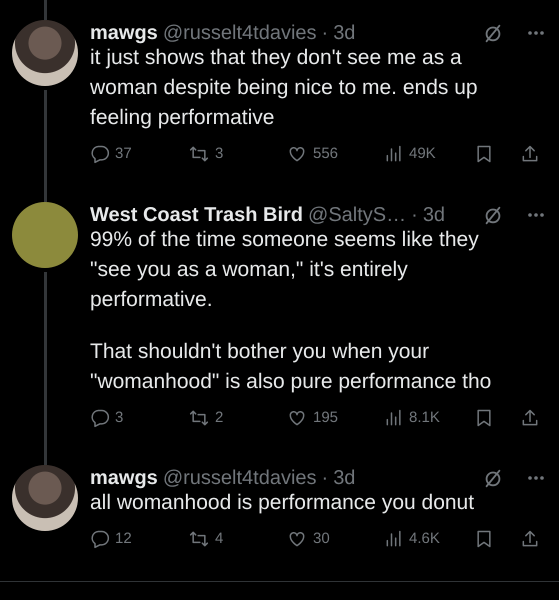 The height and width of the screenshot is (600, 559). Describe the element at coordinates (119, 418) in the screenshot. I see `reply-count: 3` at that location.